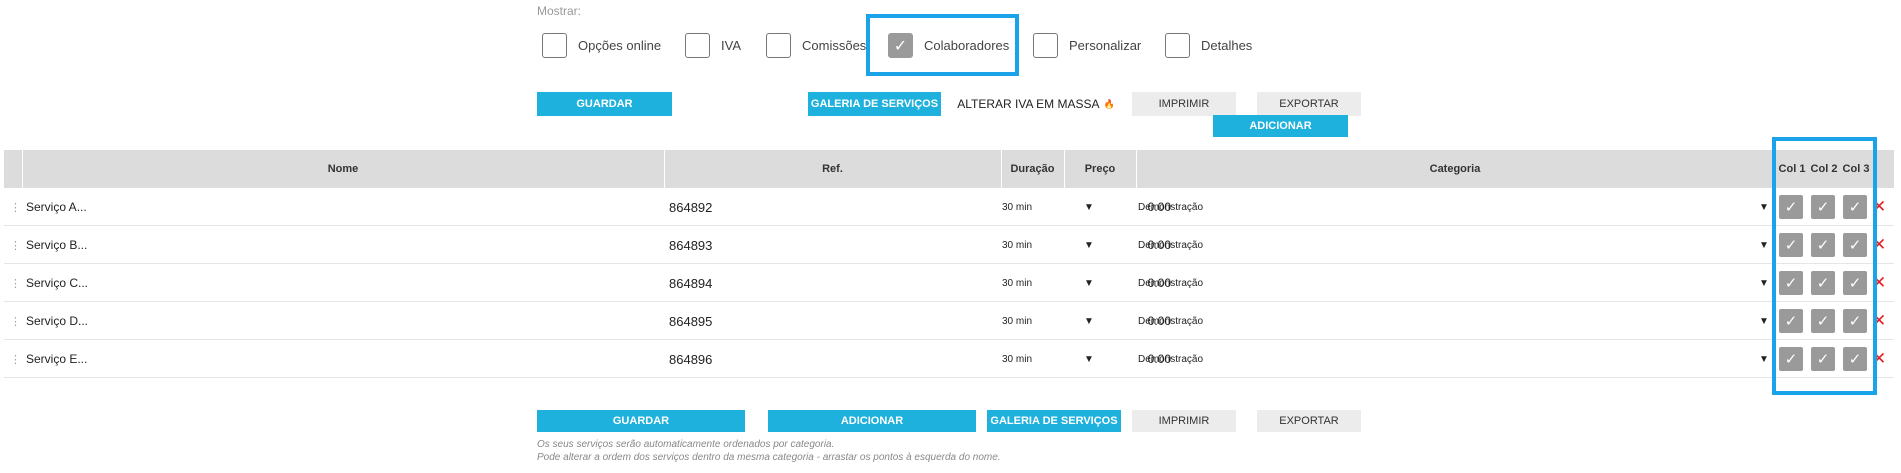 This screenshot has width=1901, height=473. I want to click on filter-commissions: Comissões, so click(816, 45).